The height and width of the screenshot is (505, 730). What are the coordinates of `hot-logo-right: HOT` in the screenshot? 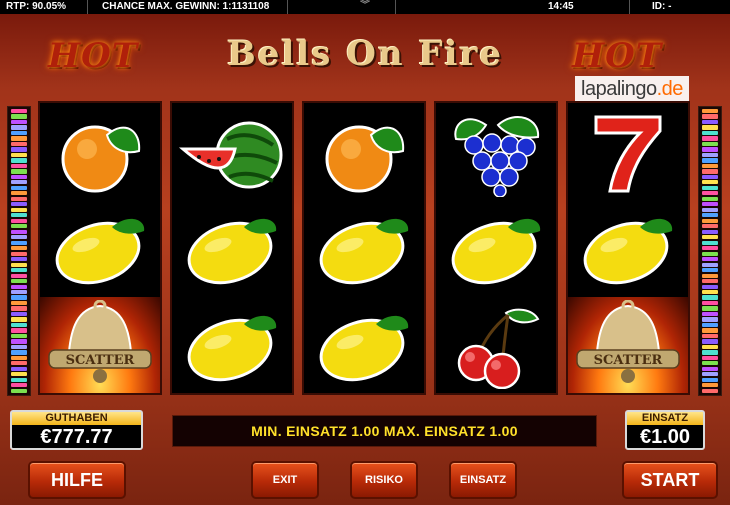 It's located at (617, 56).